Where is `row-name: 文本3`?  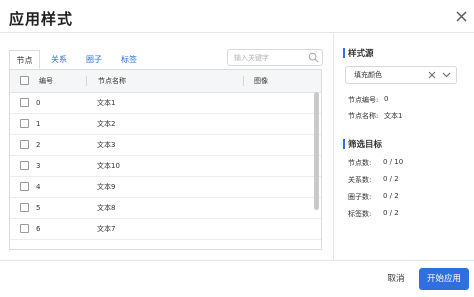 row-name: 文本3 is located at coordinates (106, 145).